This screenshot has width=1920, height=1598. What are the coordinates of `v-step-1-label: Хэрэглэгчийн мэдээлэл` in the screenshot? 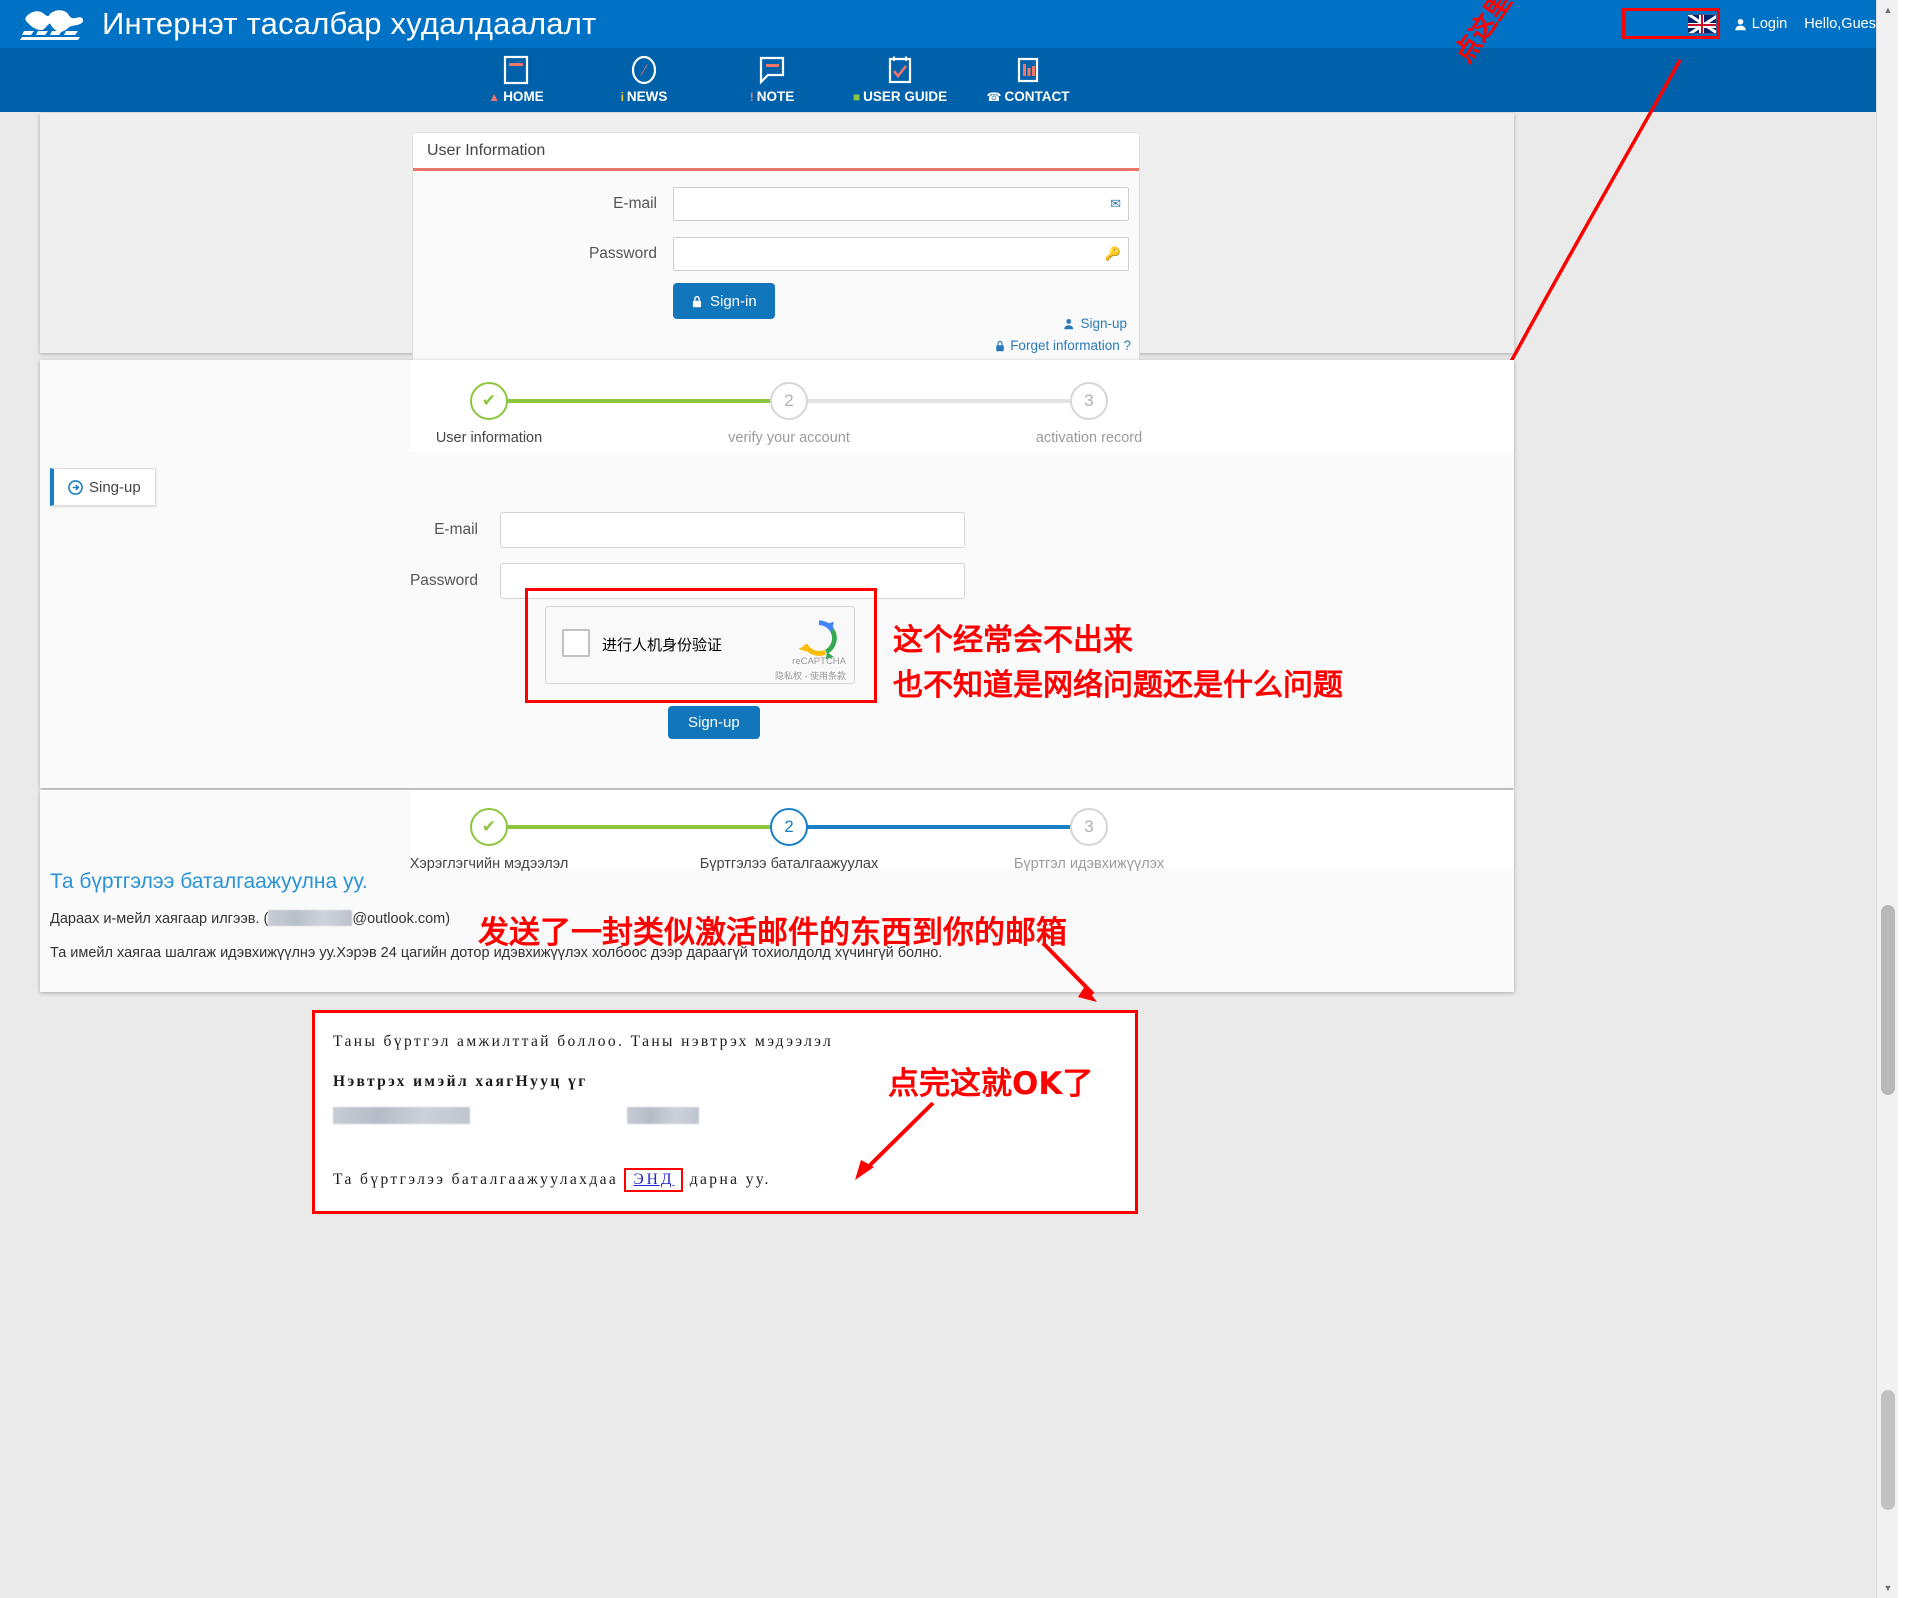 It's located at (489, 864).